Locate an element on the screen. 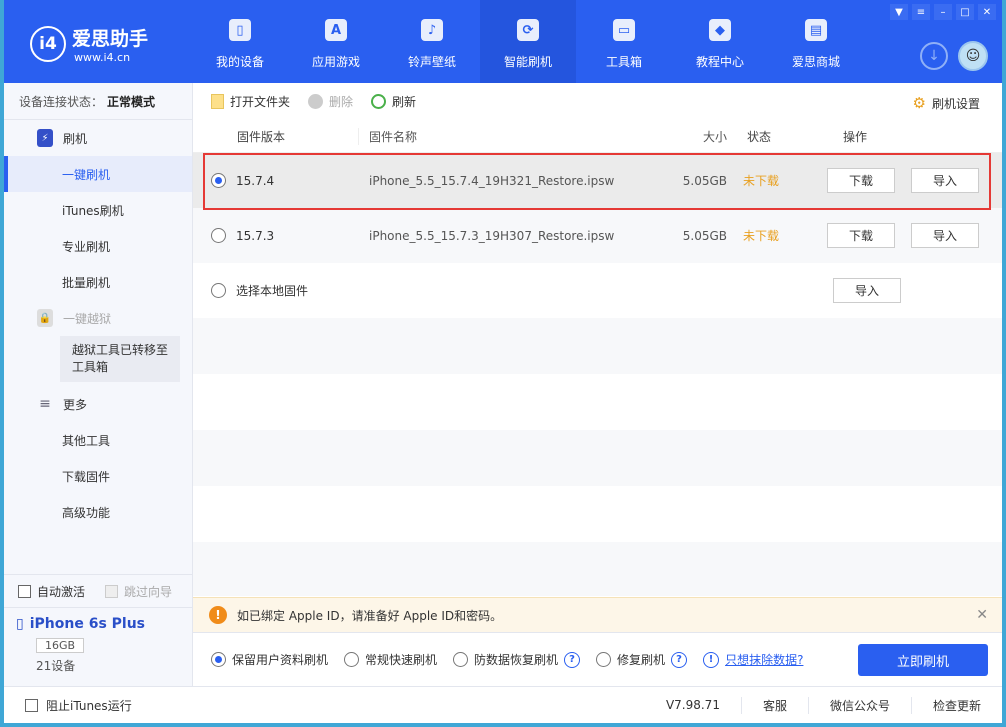 This screenshot has width=1006, height=727. list-icon: ≡ is located at coordinates (45, 404).